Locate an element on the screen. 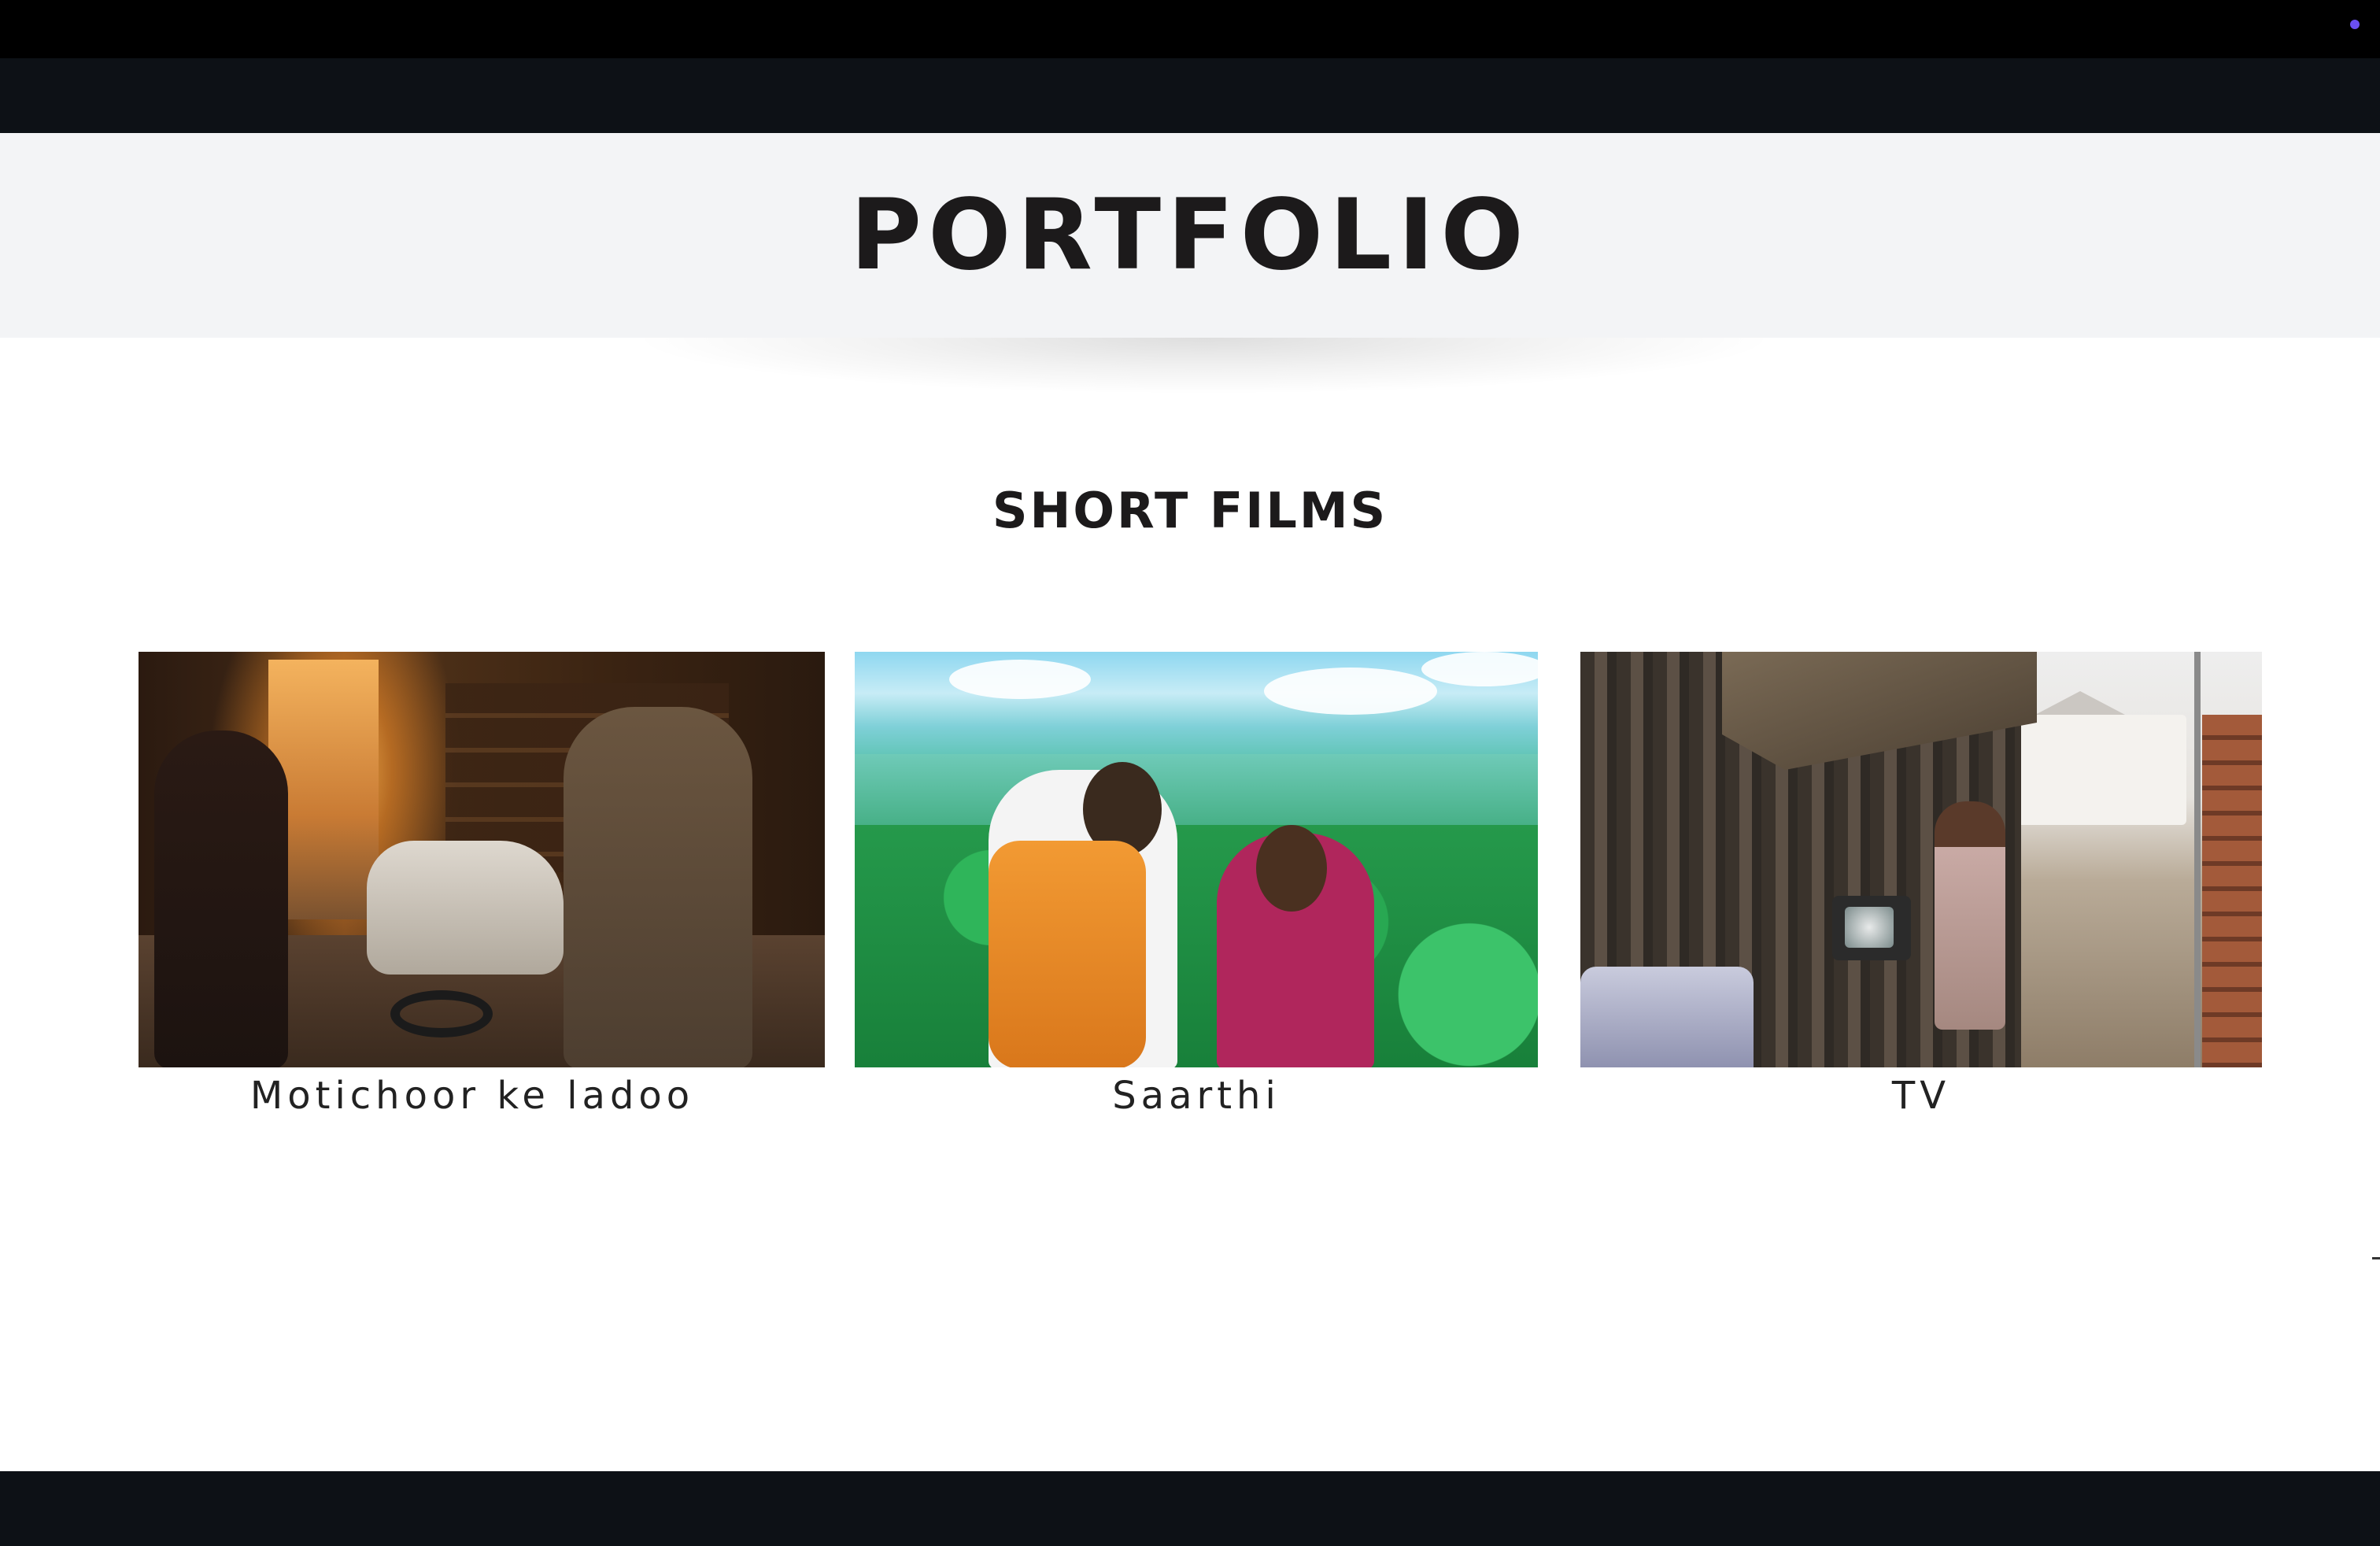 Image resolution: width=2380 pixels, height=1546 pixels. film-title: TV is located at coordinates (1921, 1096).